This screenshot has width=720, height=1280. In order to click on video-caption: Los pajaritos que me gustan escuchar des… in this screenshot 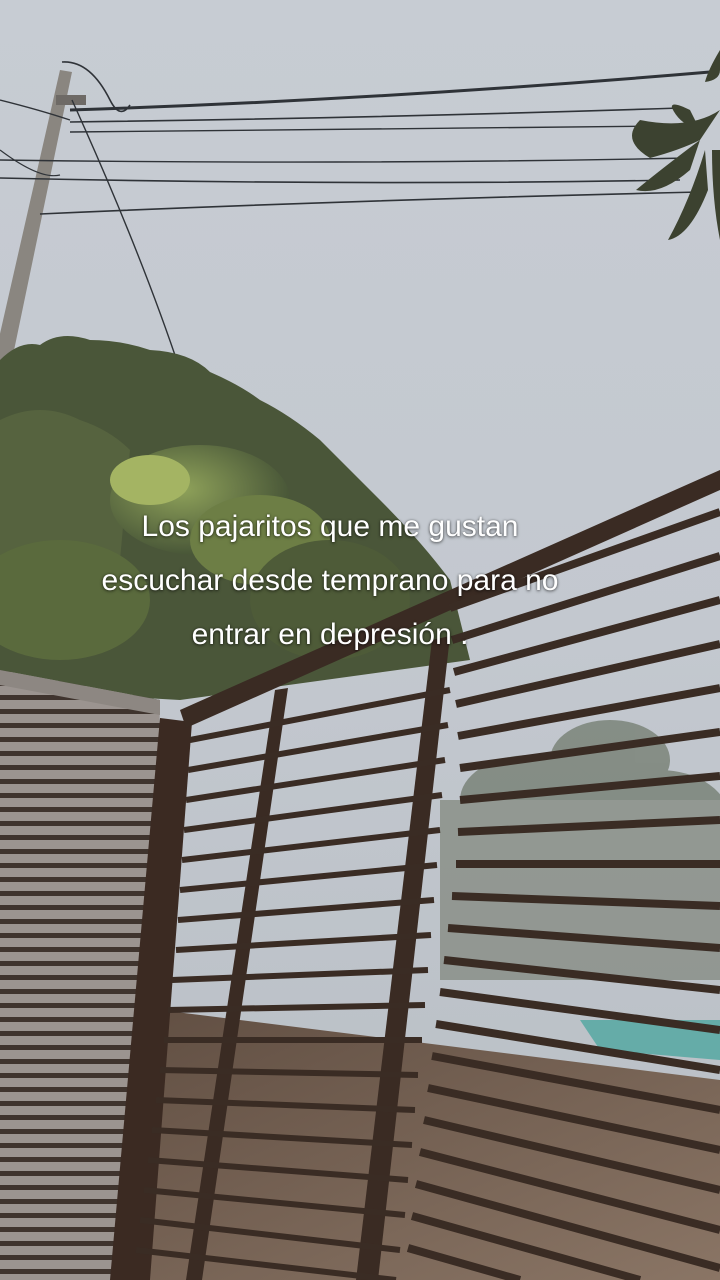, I will do `click(330, 581)`.